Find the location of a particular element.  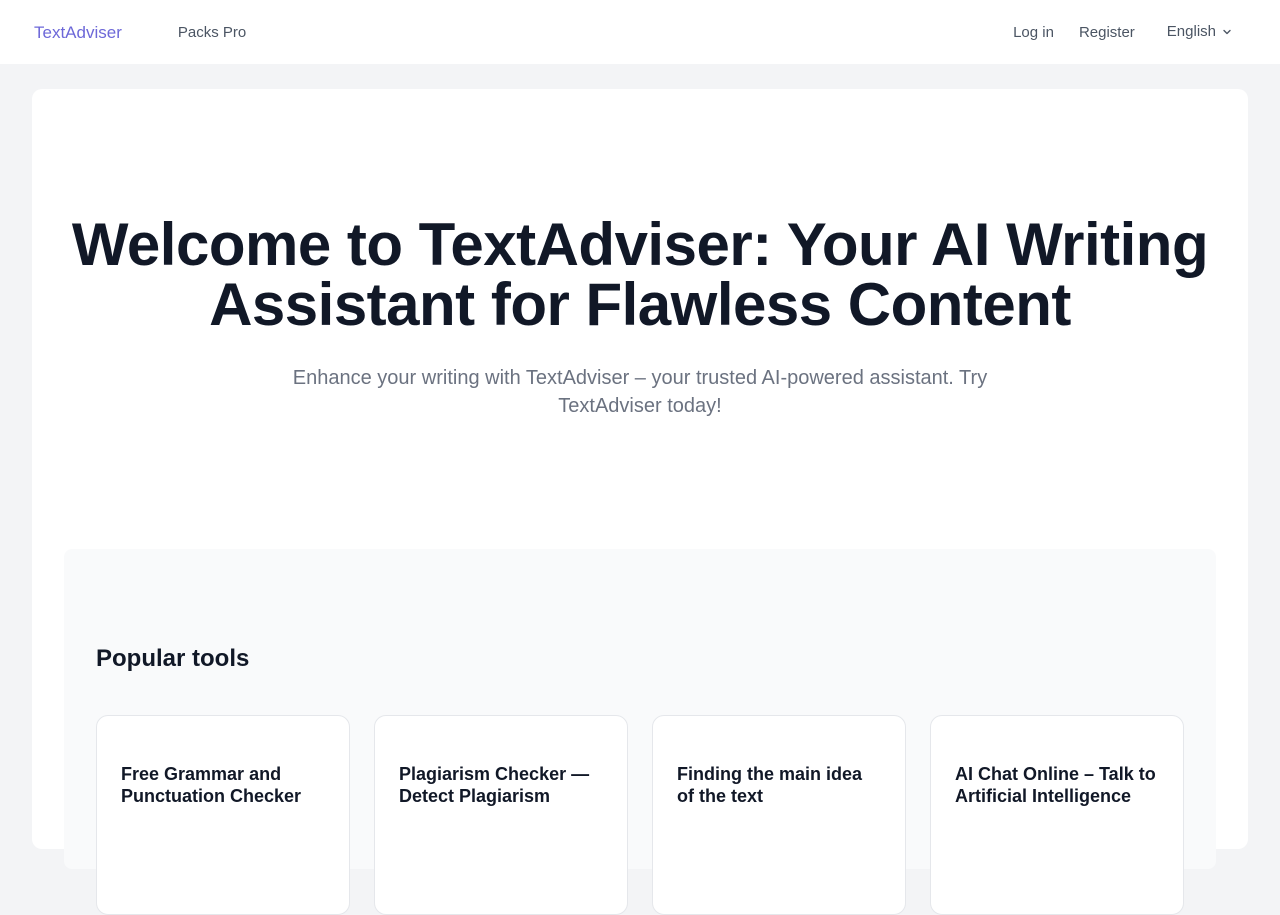

login-link: Log in is located at coordinates (1033, 32).